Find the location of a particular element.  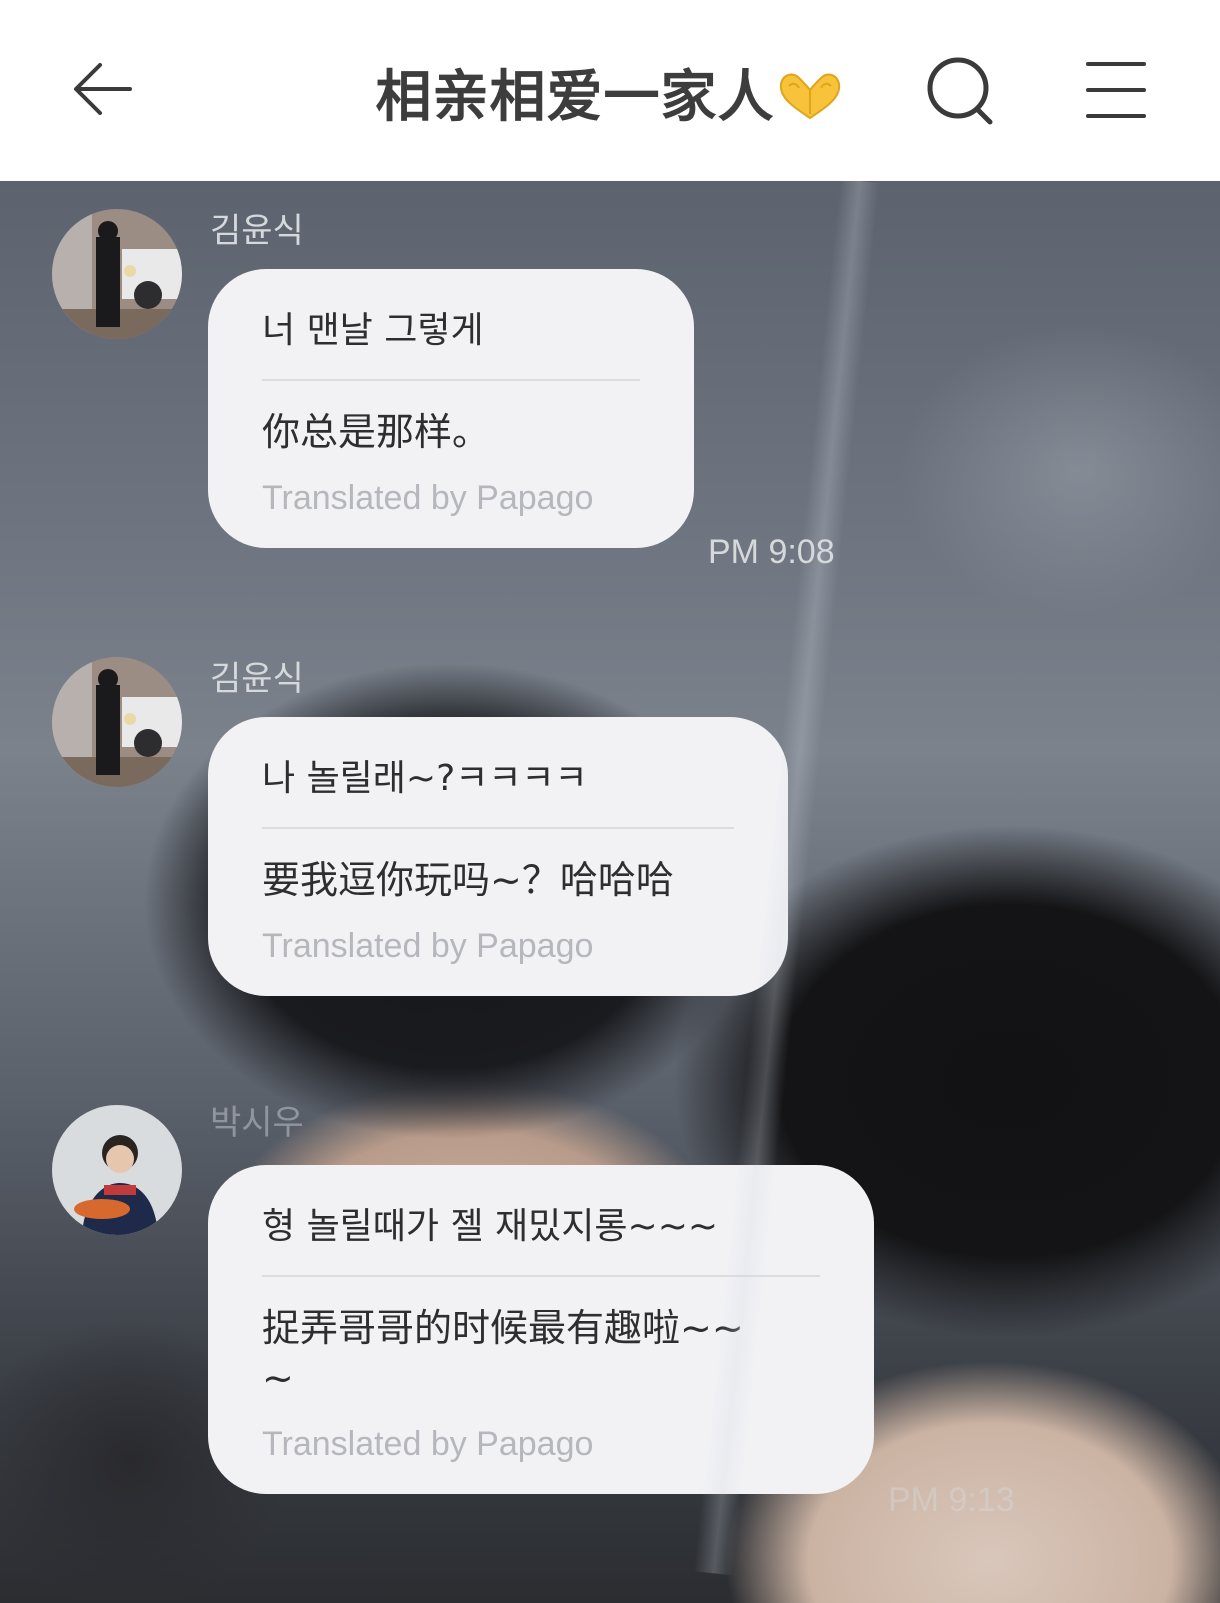

sender-name: 박시우 is located at coordinates (257, 1123).